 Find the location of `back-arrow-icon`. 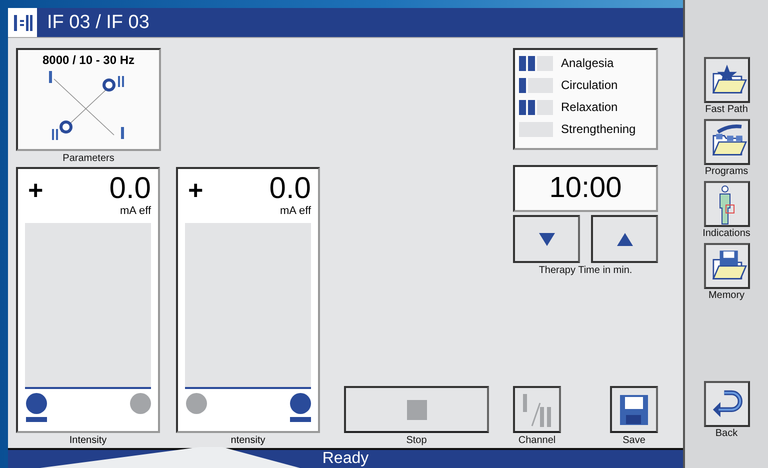

back-arrow-icon is located at coordinates (726, 404).